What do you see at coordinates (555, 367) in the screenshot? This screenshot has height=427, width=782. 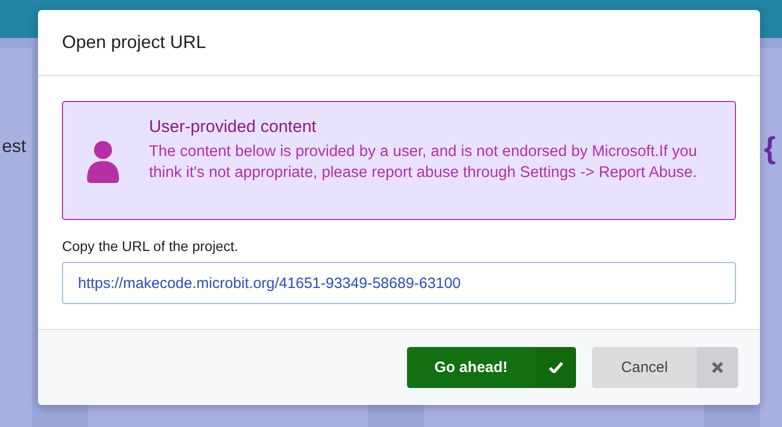 I see `check-icon` at bounding box center [555, 367].